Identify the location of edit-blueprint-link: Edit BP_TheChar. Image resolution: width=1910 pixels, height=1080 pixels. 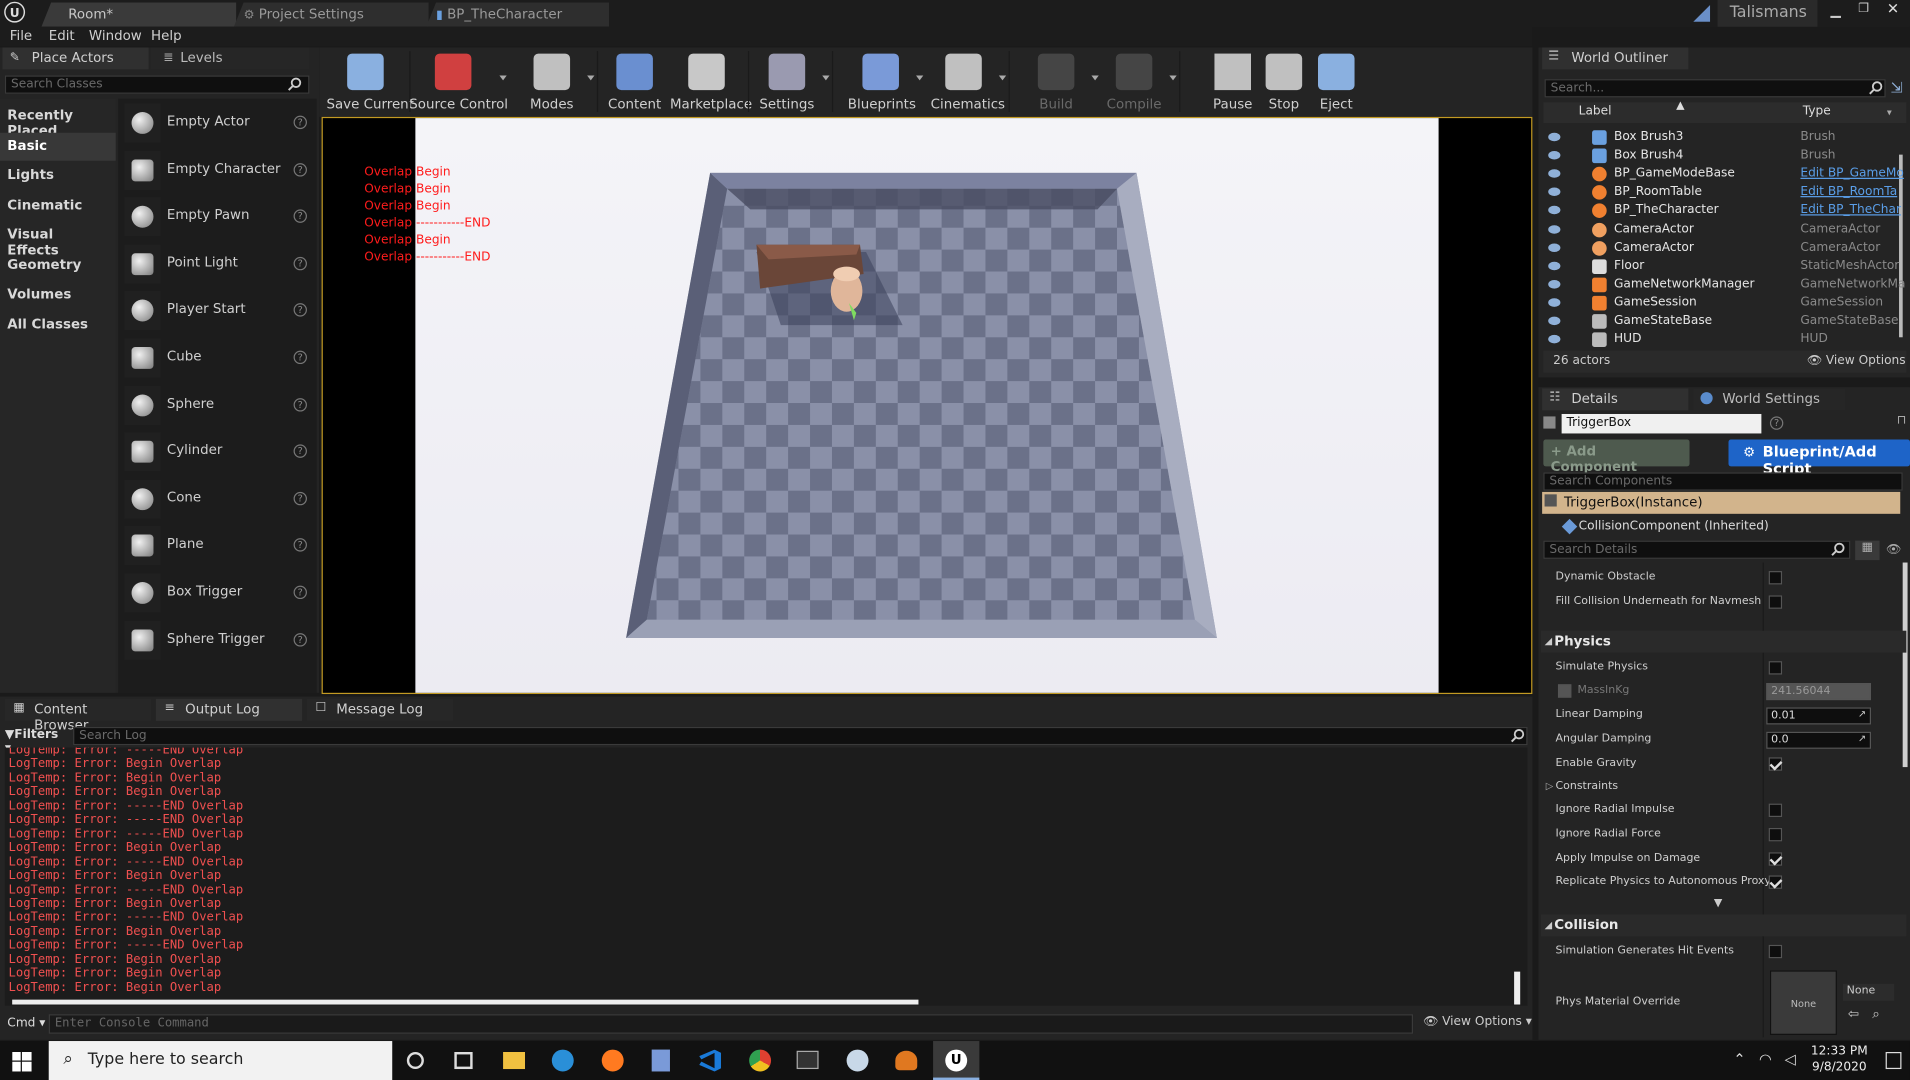
(1852, 210).